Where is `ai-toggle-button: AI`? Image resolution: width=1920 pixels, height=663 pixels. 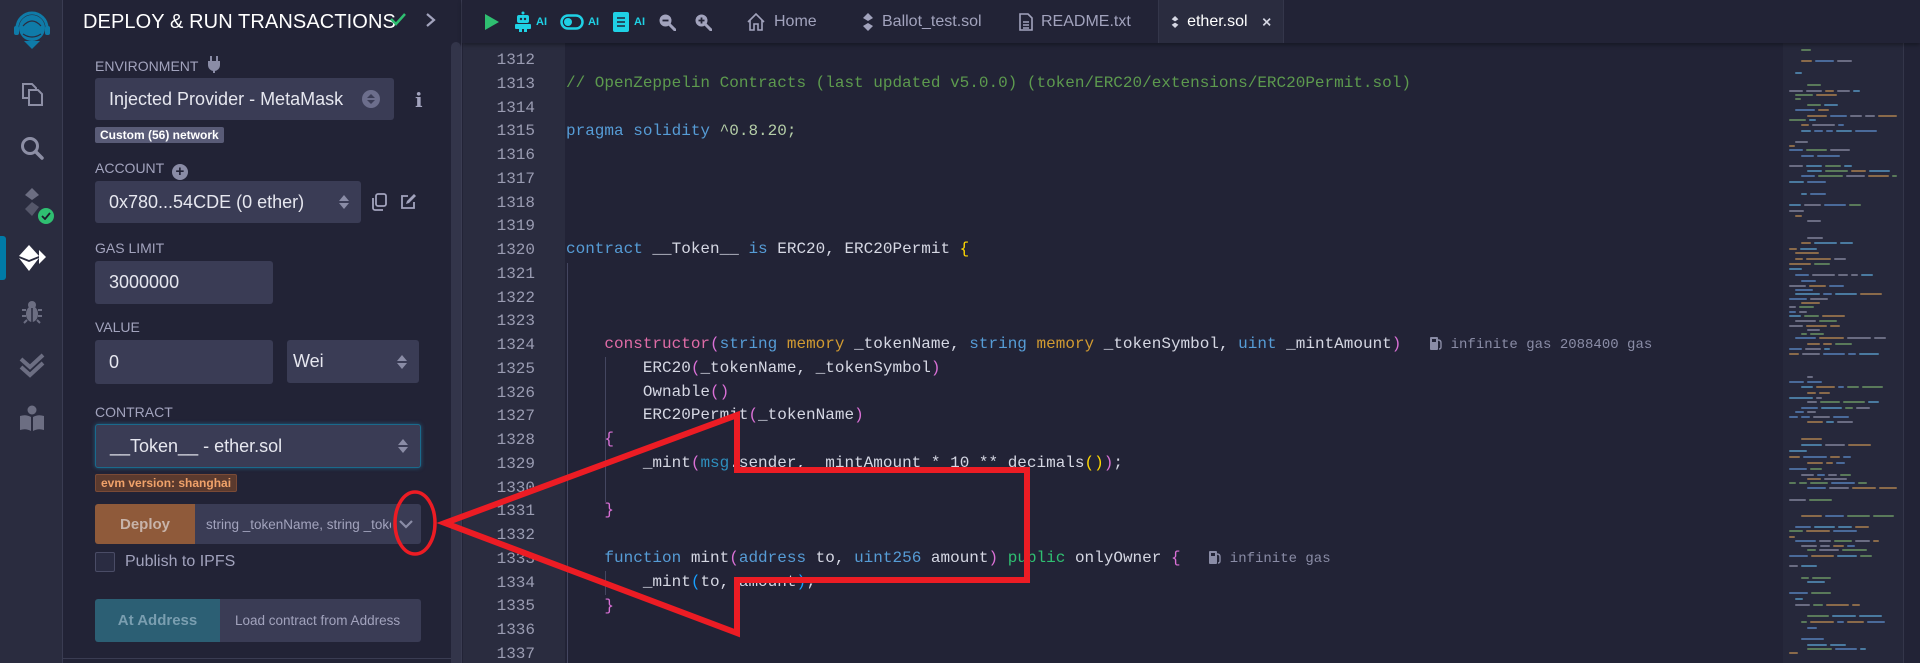 ai-toggle-button: AI is located at coordinates (579, 21).